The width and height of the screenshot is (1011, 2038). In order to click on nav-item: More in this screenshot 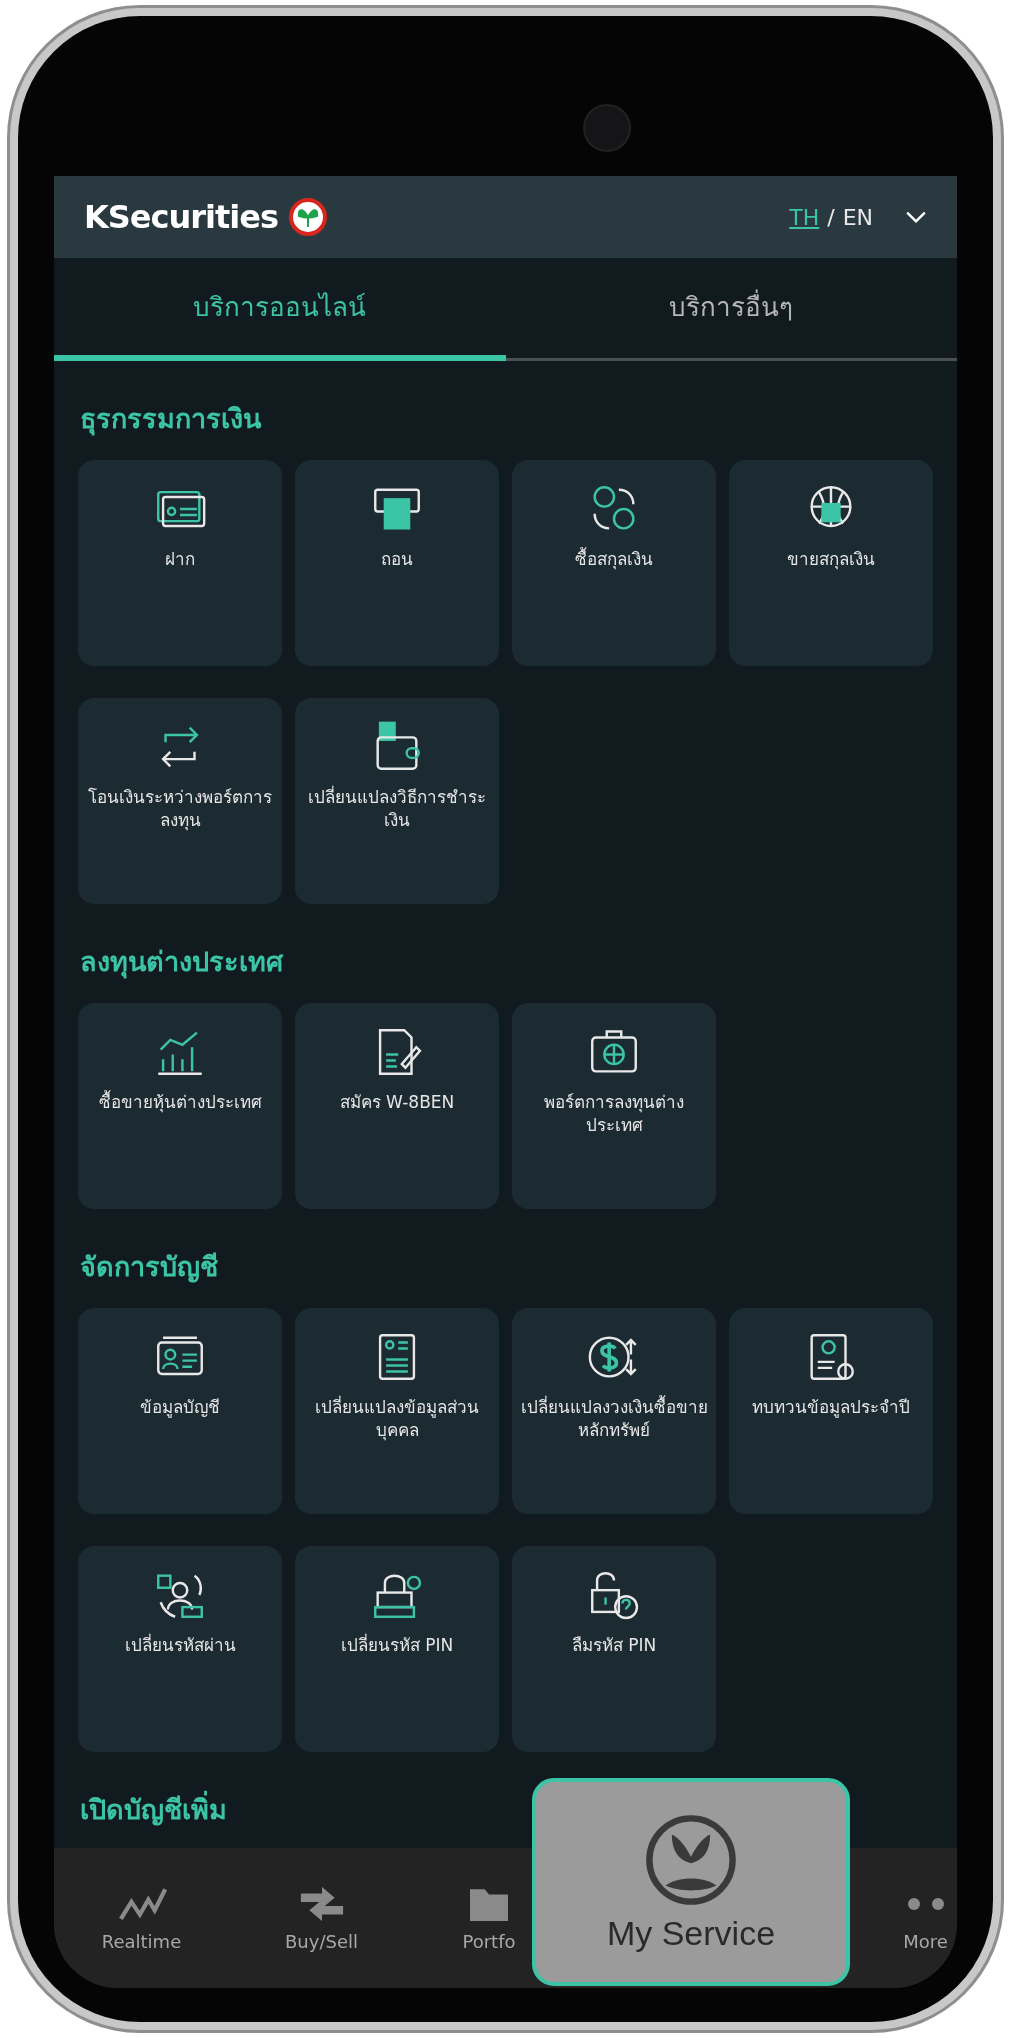, I will do `click(925, 1918)`.